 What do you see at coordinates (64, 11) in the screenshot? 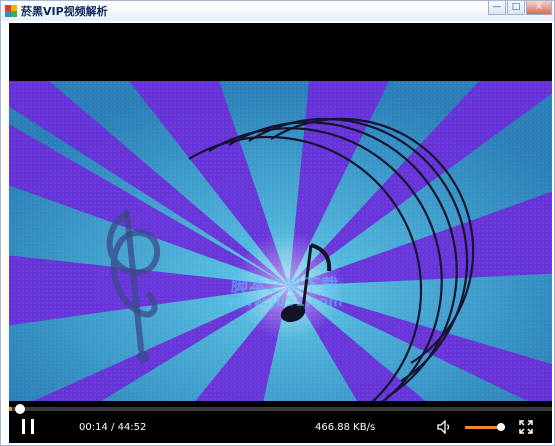
I see `window-title: 菸黑VIP视频解析` at bounding box center [64, 11].